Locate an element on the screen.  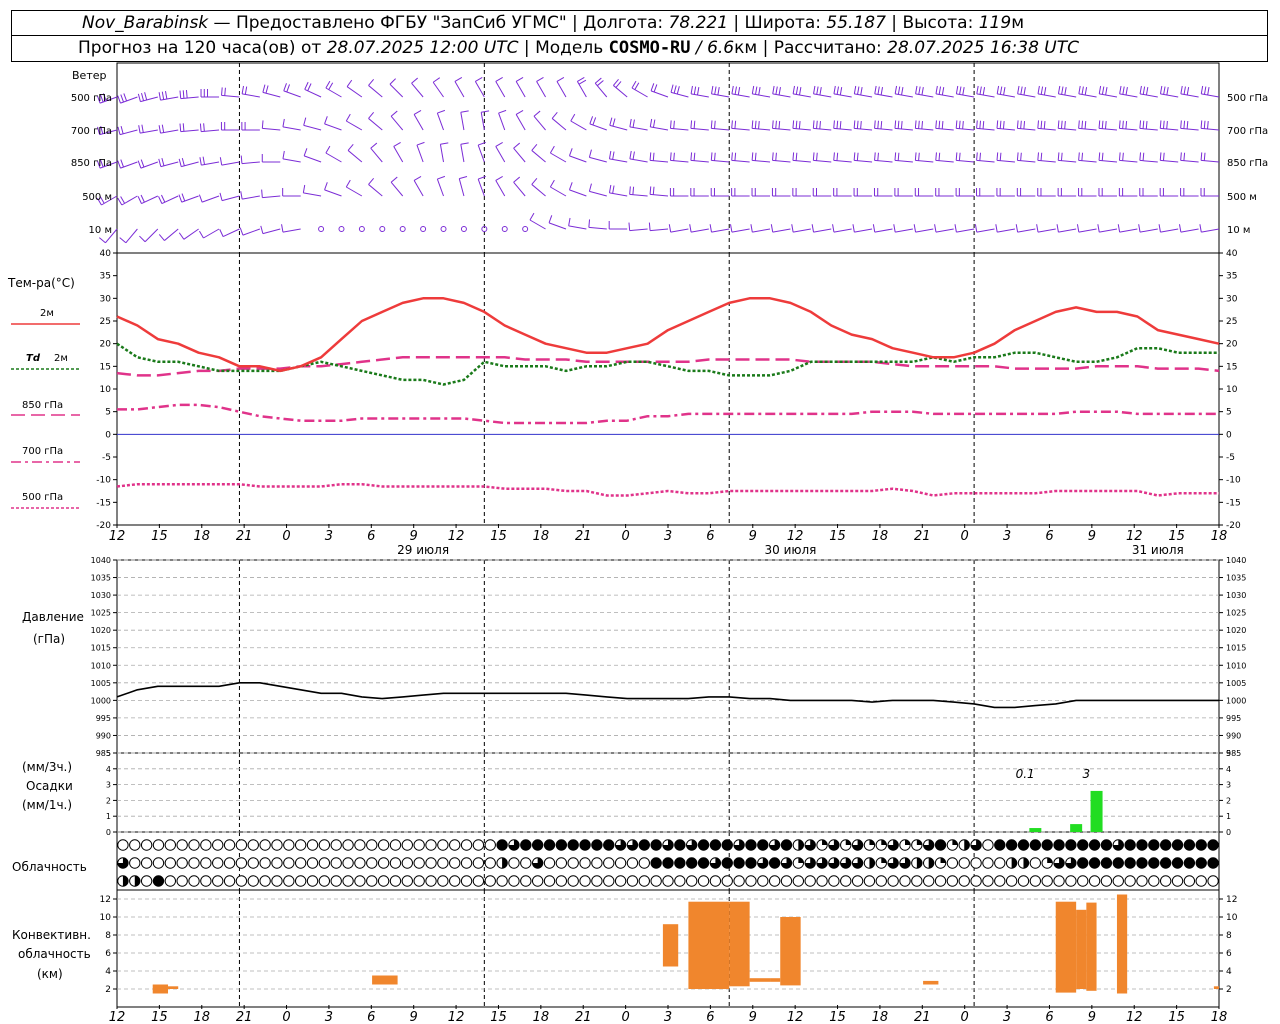
temperature-tick-label-left: 25 is located at coordinates (105, 322).